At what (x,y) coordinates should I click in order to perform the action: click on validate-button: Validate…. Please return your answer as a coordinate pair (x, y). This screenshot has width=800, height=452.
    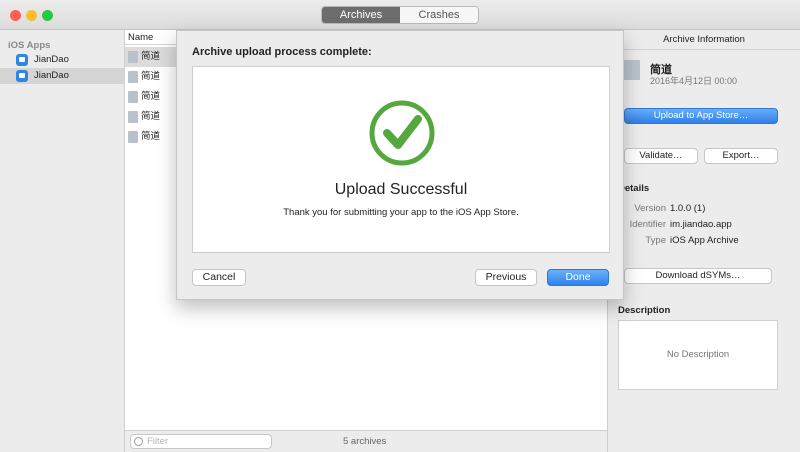
    Looking at the image, I should click on (661, 156).